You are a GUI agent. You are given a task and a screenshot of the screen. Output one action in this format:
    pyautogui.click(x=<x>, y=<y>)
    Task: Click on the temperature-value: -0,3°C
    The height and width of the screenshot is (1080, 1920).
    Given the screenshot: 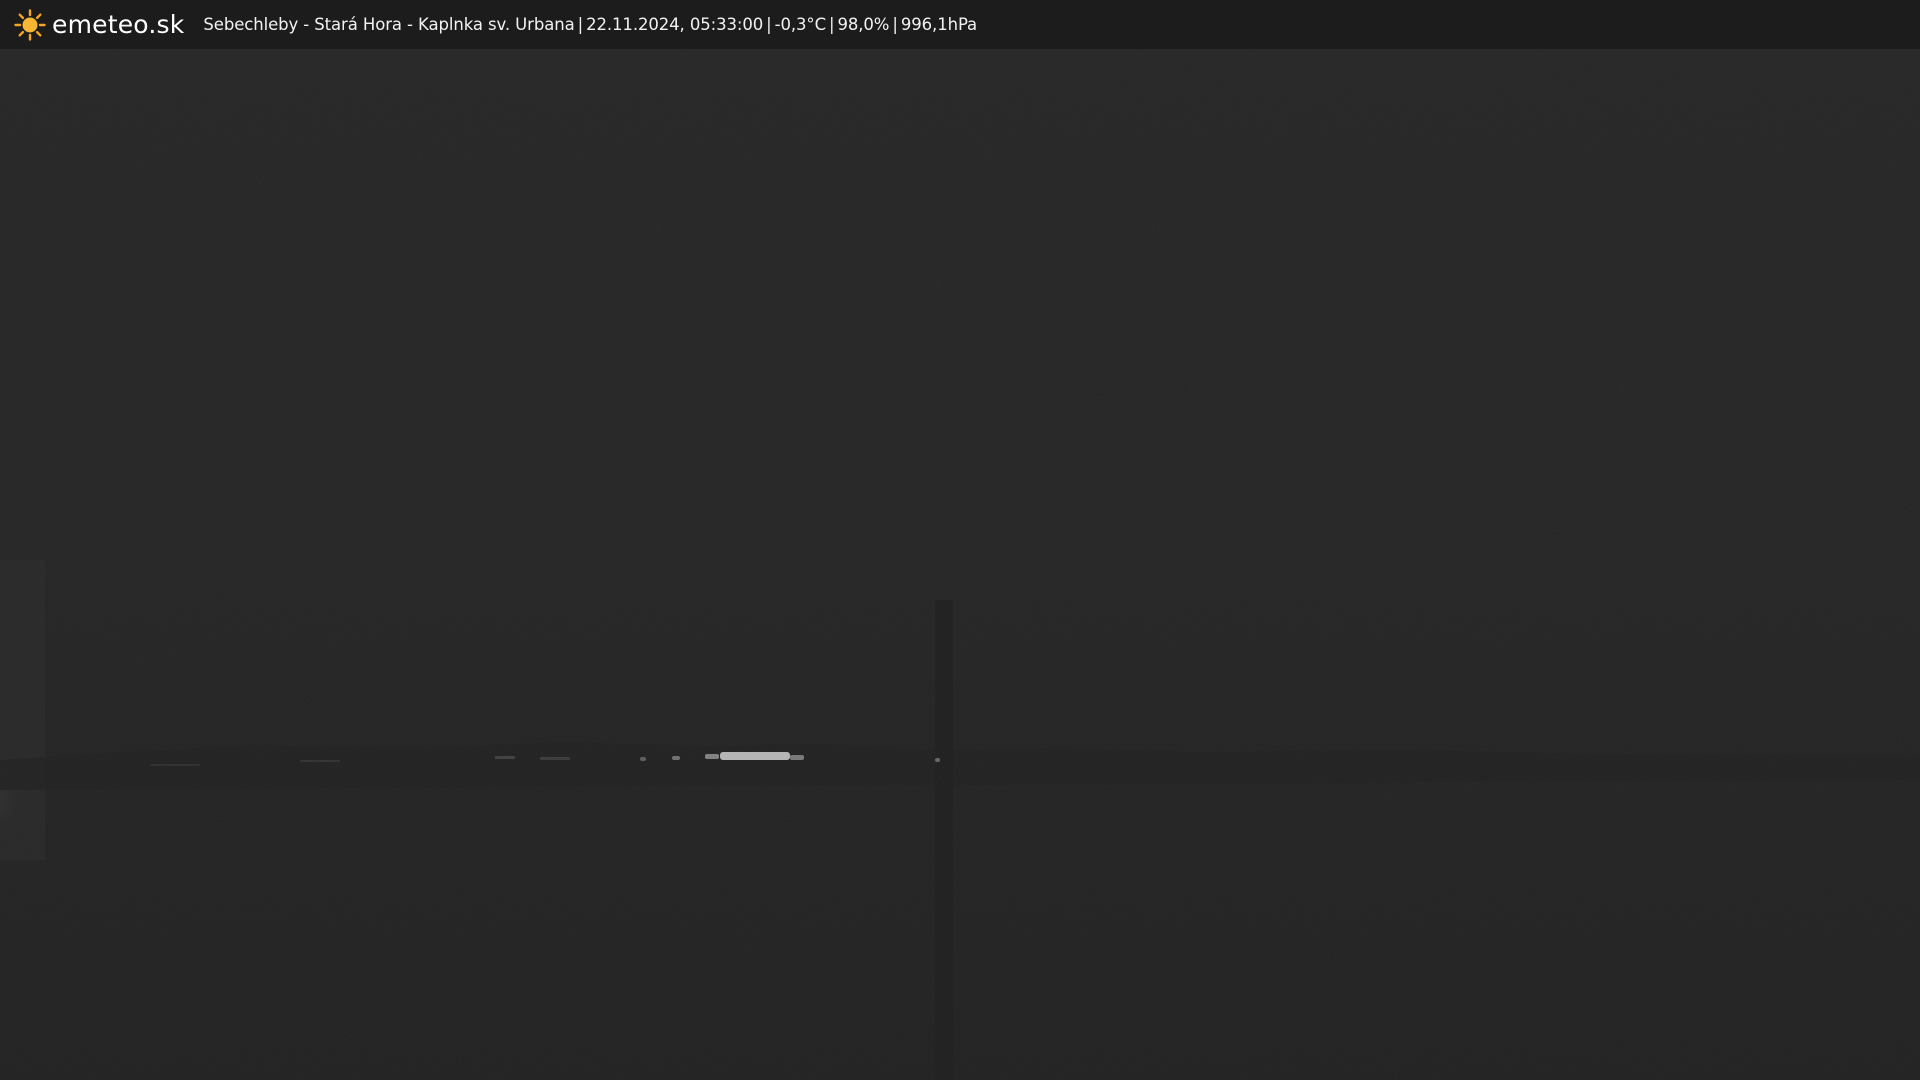 What is the action you would take?
    pyautogui.click(x=800, y=24)
    